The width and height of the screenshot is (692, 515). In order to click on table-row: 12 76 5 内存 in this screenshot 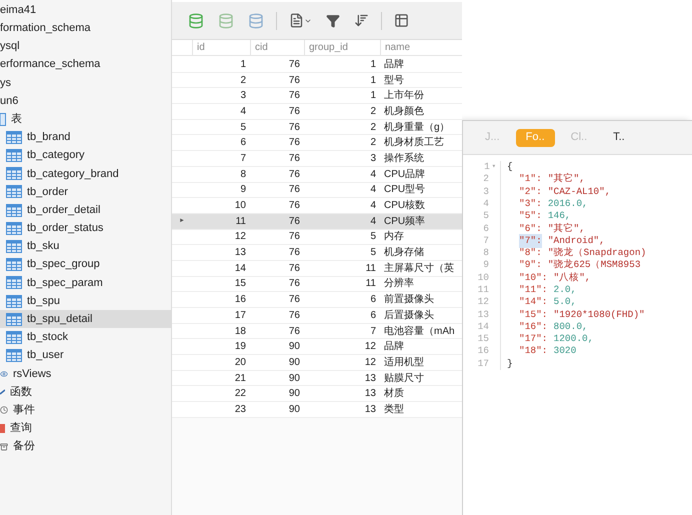, I will do `click(317, 238)`.